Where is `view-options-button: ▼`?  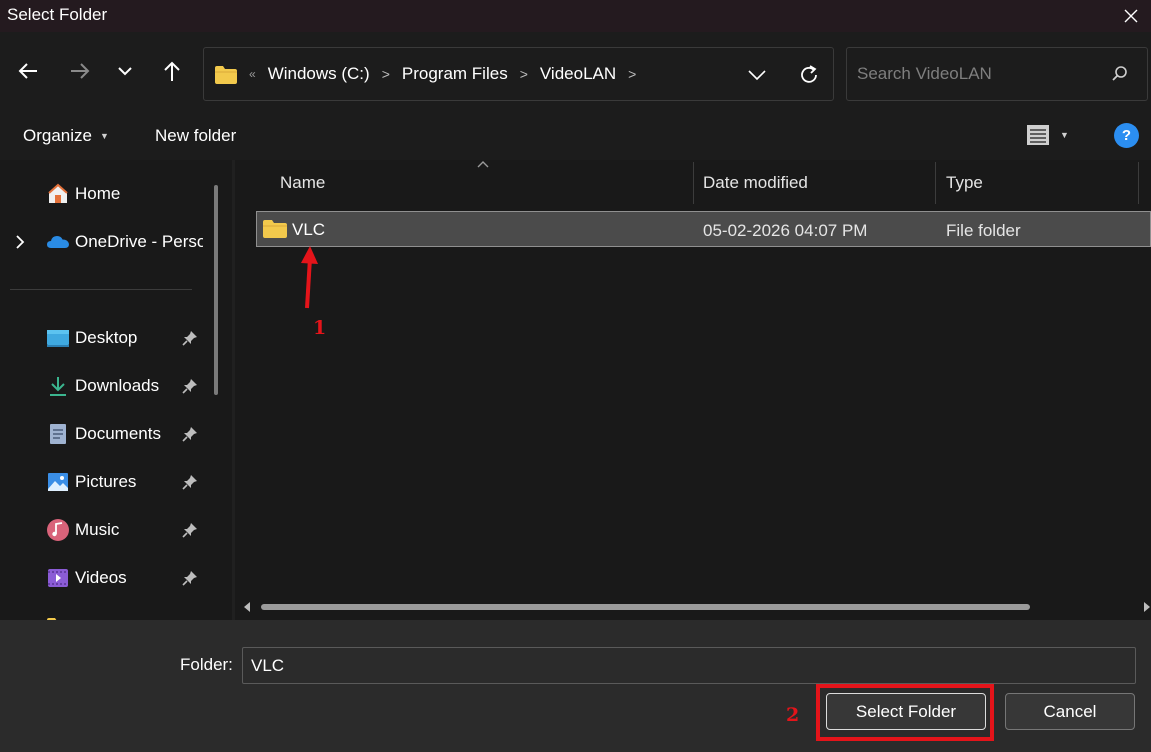 view-options-button: ▼ is located at coordinates (1047, 135).